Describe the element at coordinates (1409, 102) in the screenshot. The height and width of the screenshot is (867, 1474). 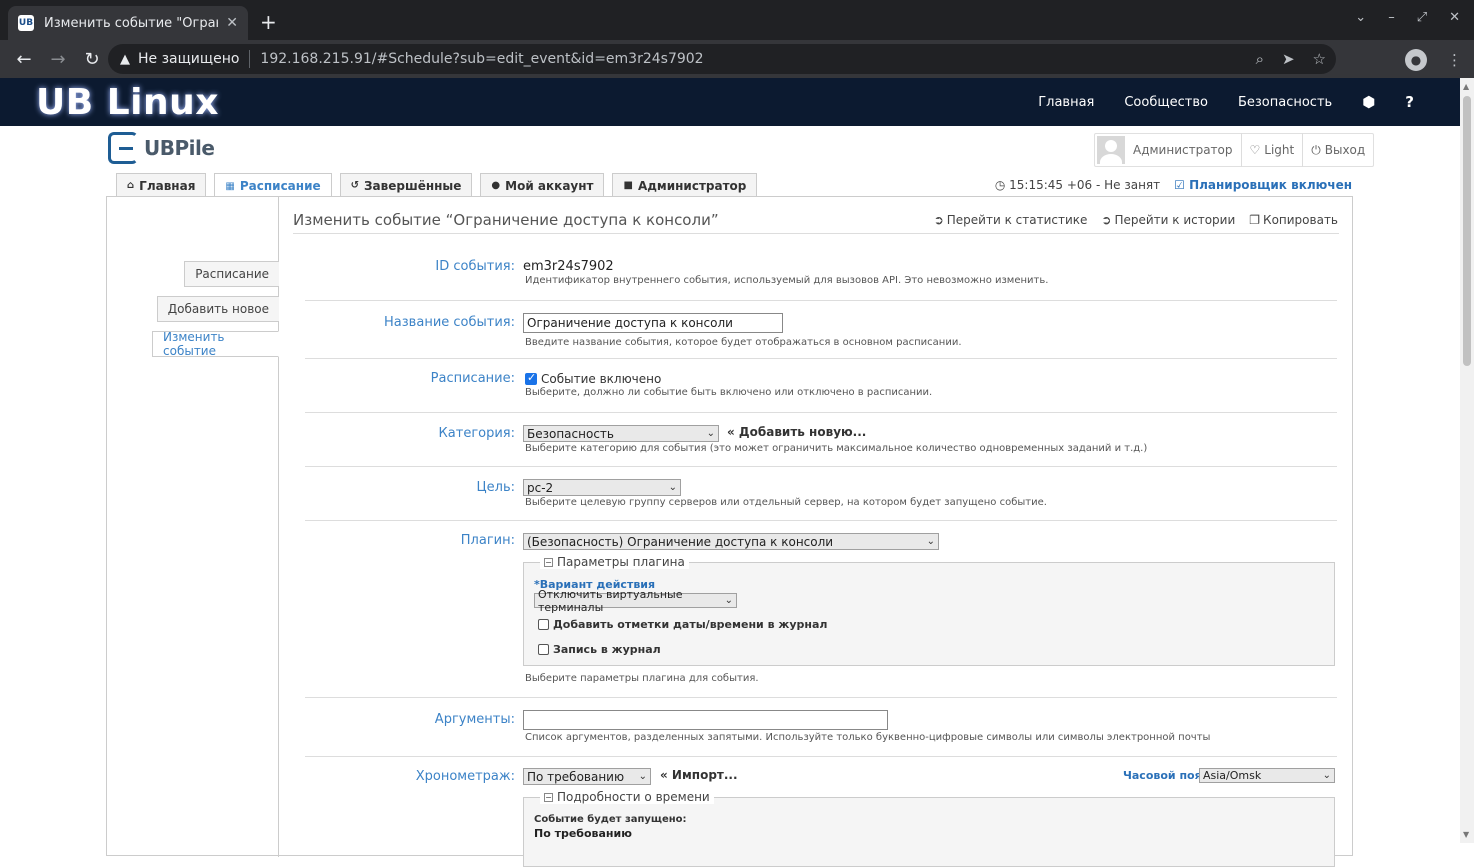
I see `help-icon: ?` at that location.